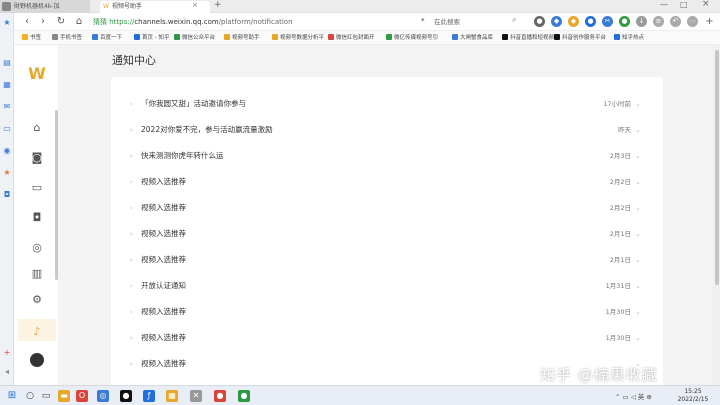 This screenshot has width=720, height=405. Describe the element at coordinates (7, 107) in the screenshot. I see `rail-mail-icon: ✉` at that location.